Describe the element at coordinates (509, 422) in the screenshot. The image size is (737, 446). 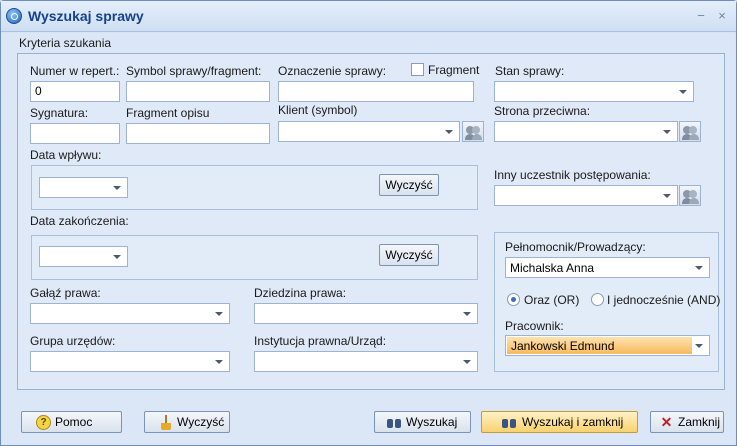
I see `binoculars-close-icon` at that location.